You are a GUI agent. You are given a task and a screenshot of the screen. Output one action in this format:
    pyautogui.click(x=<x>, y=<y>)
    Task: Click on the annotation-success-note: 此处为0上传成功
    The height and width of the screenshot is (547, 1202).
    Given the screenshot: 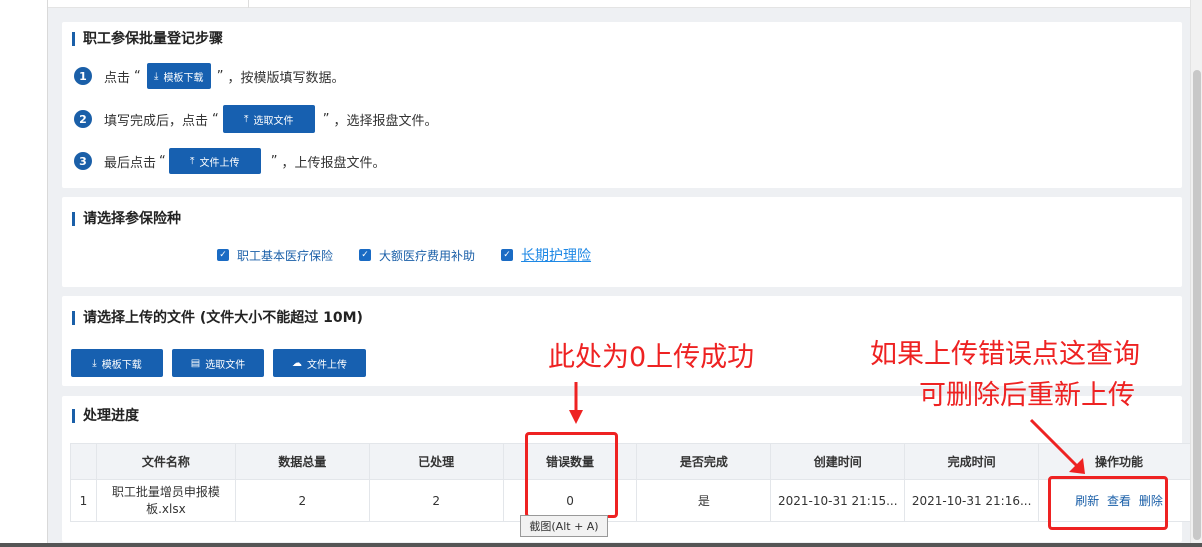 What is the action you would take?
    pyautogui.click(x=651, y=357)
    